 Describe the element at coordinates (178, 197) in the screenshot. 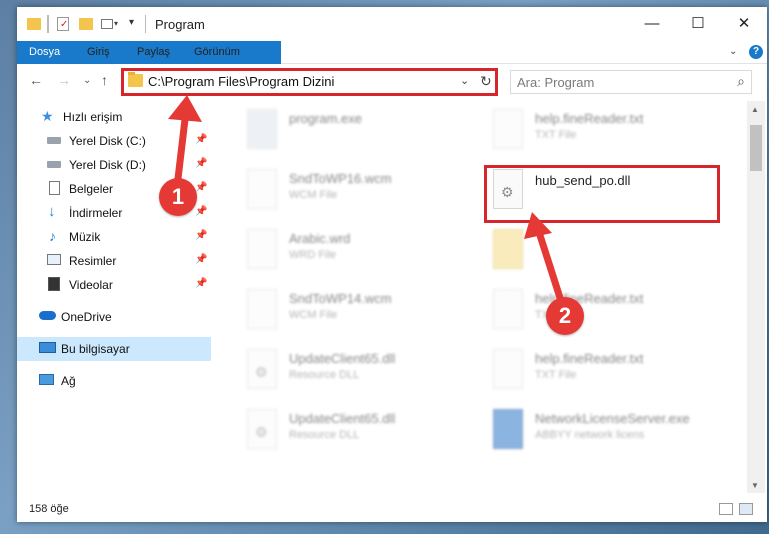

I see `step-1-badge: 1` at that location.